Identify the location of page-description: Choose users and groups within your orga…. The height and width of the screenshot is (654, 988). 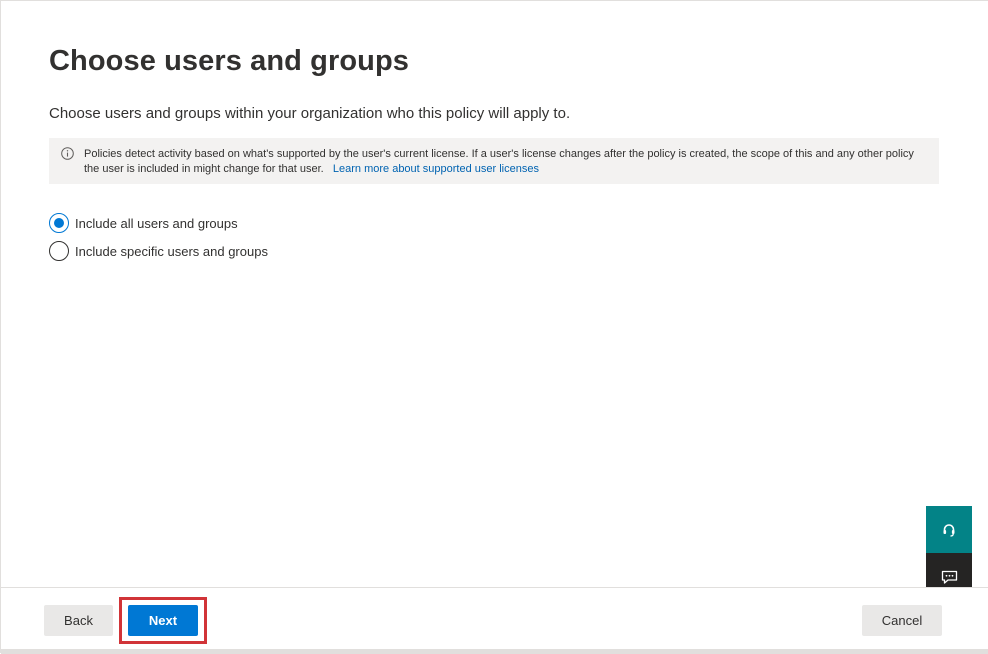
(310, 113).